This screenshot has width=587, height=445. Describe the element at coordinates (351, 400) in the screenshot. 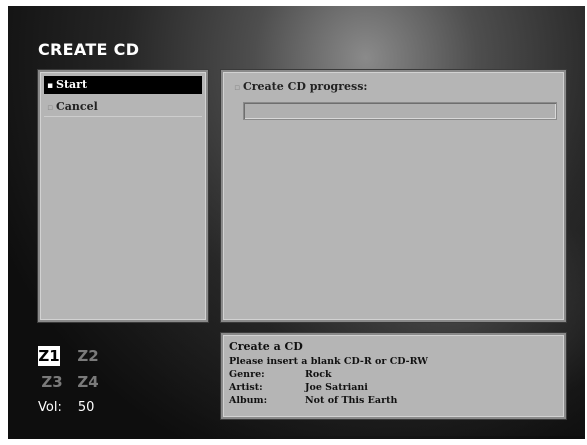

I see `album-value: Not of This Earth` at that location.